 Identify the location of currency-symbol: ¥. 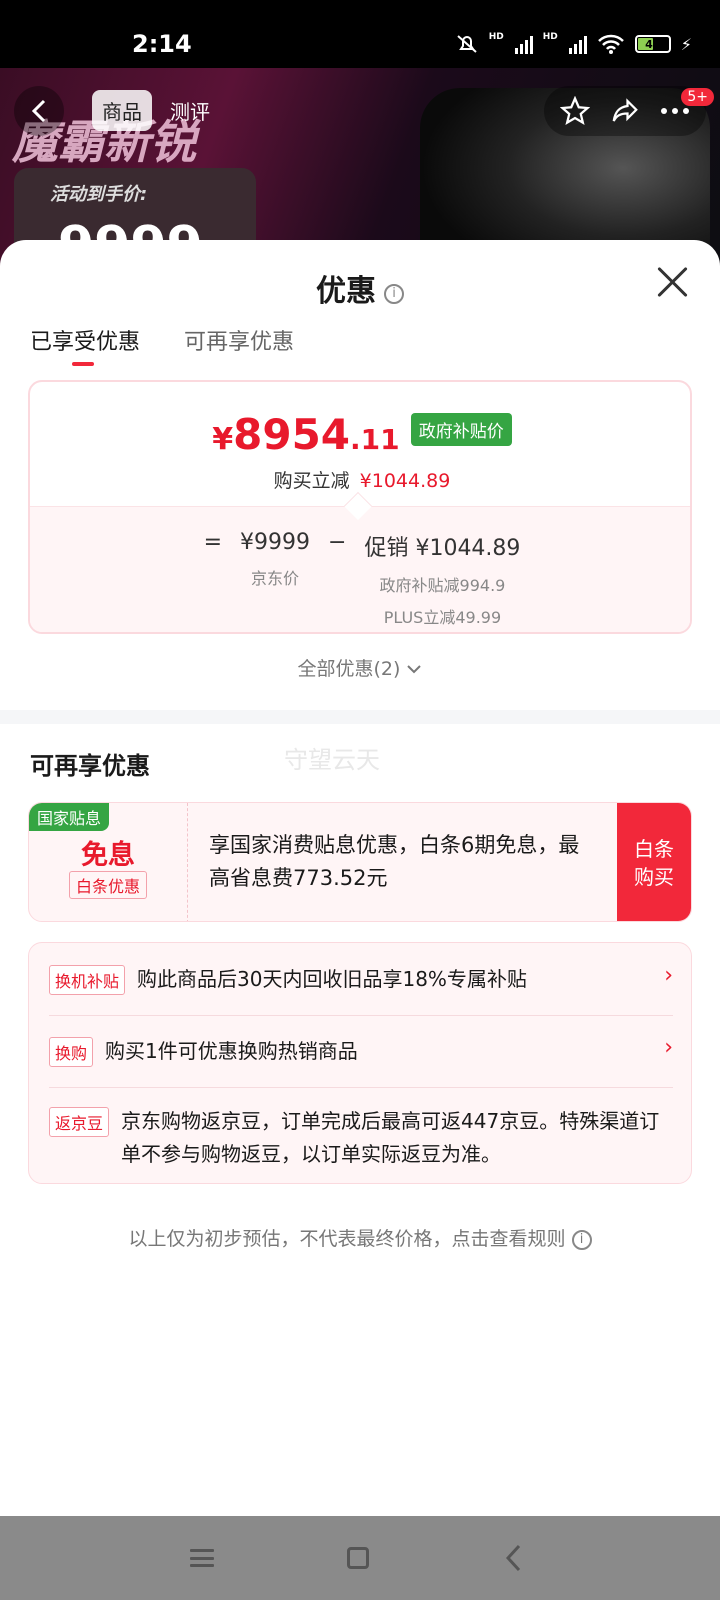
(223, 439).